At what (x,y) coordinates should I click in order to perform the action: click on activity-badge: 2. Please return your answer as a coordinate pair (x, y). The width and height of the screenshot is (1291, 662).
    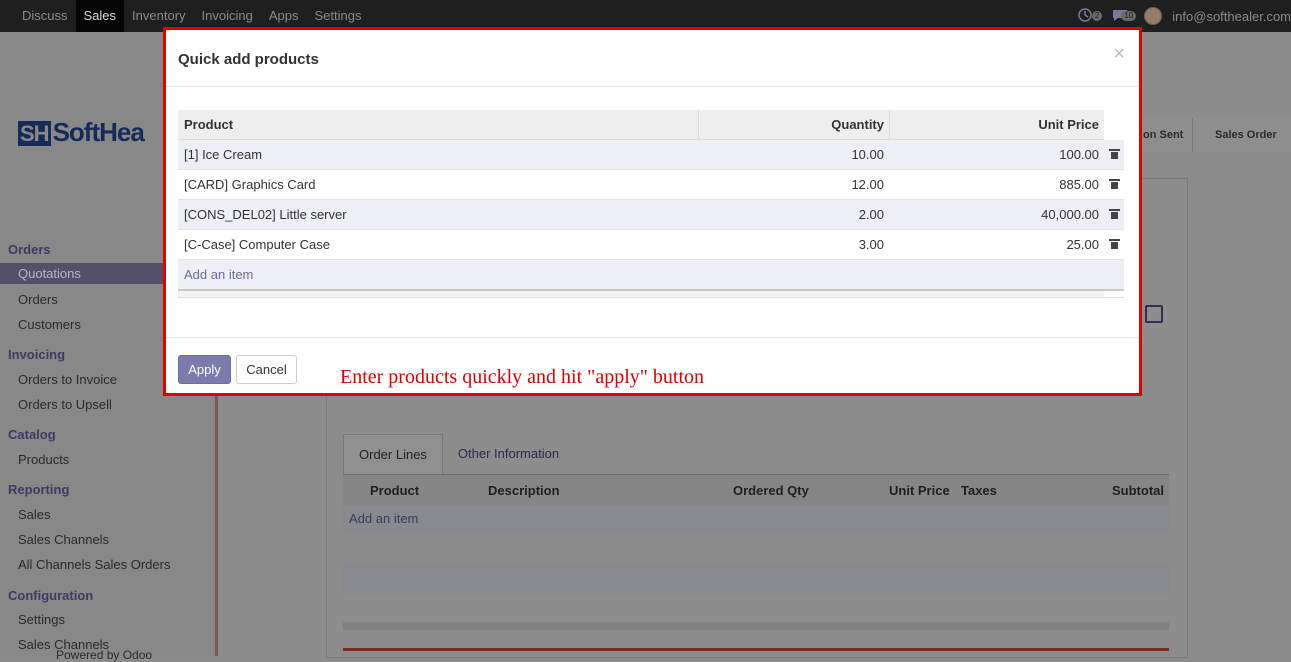
    Looking at the image, I should click on (1097, 16).